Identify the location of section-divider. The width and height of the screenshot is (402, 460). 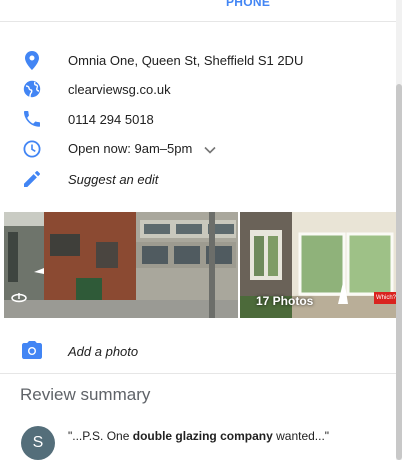
(198, 373).